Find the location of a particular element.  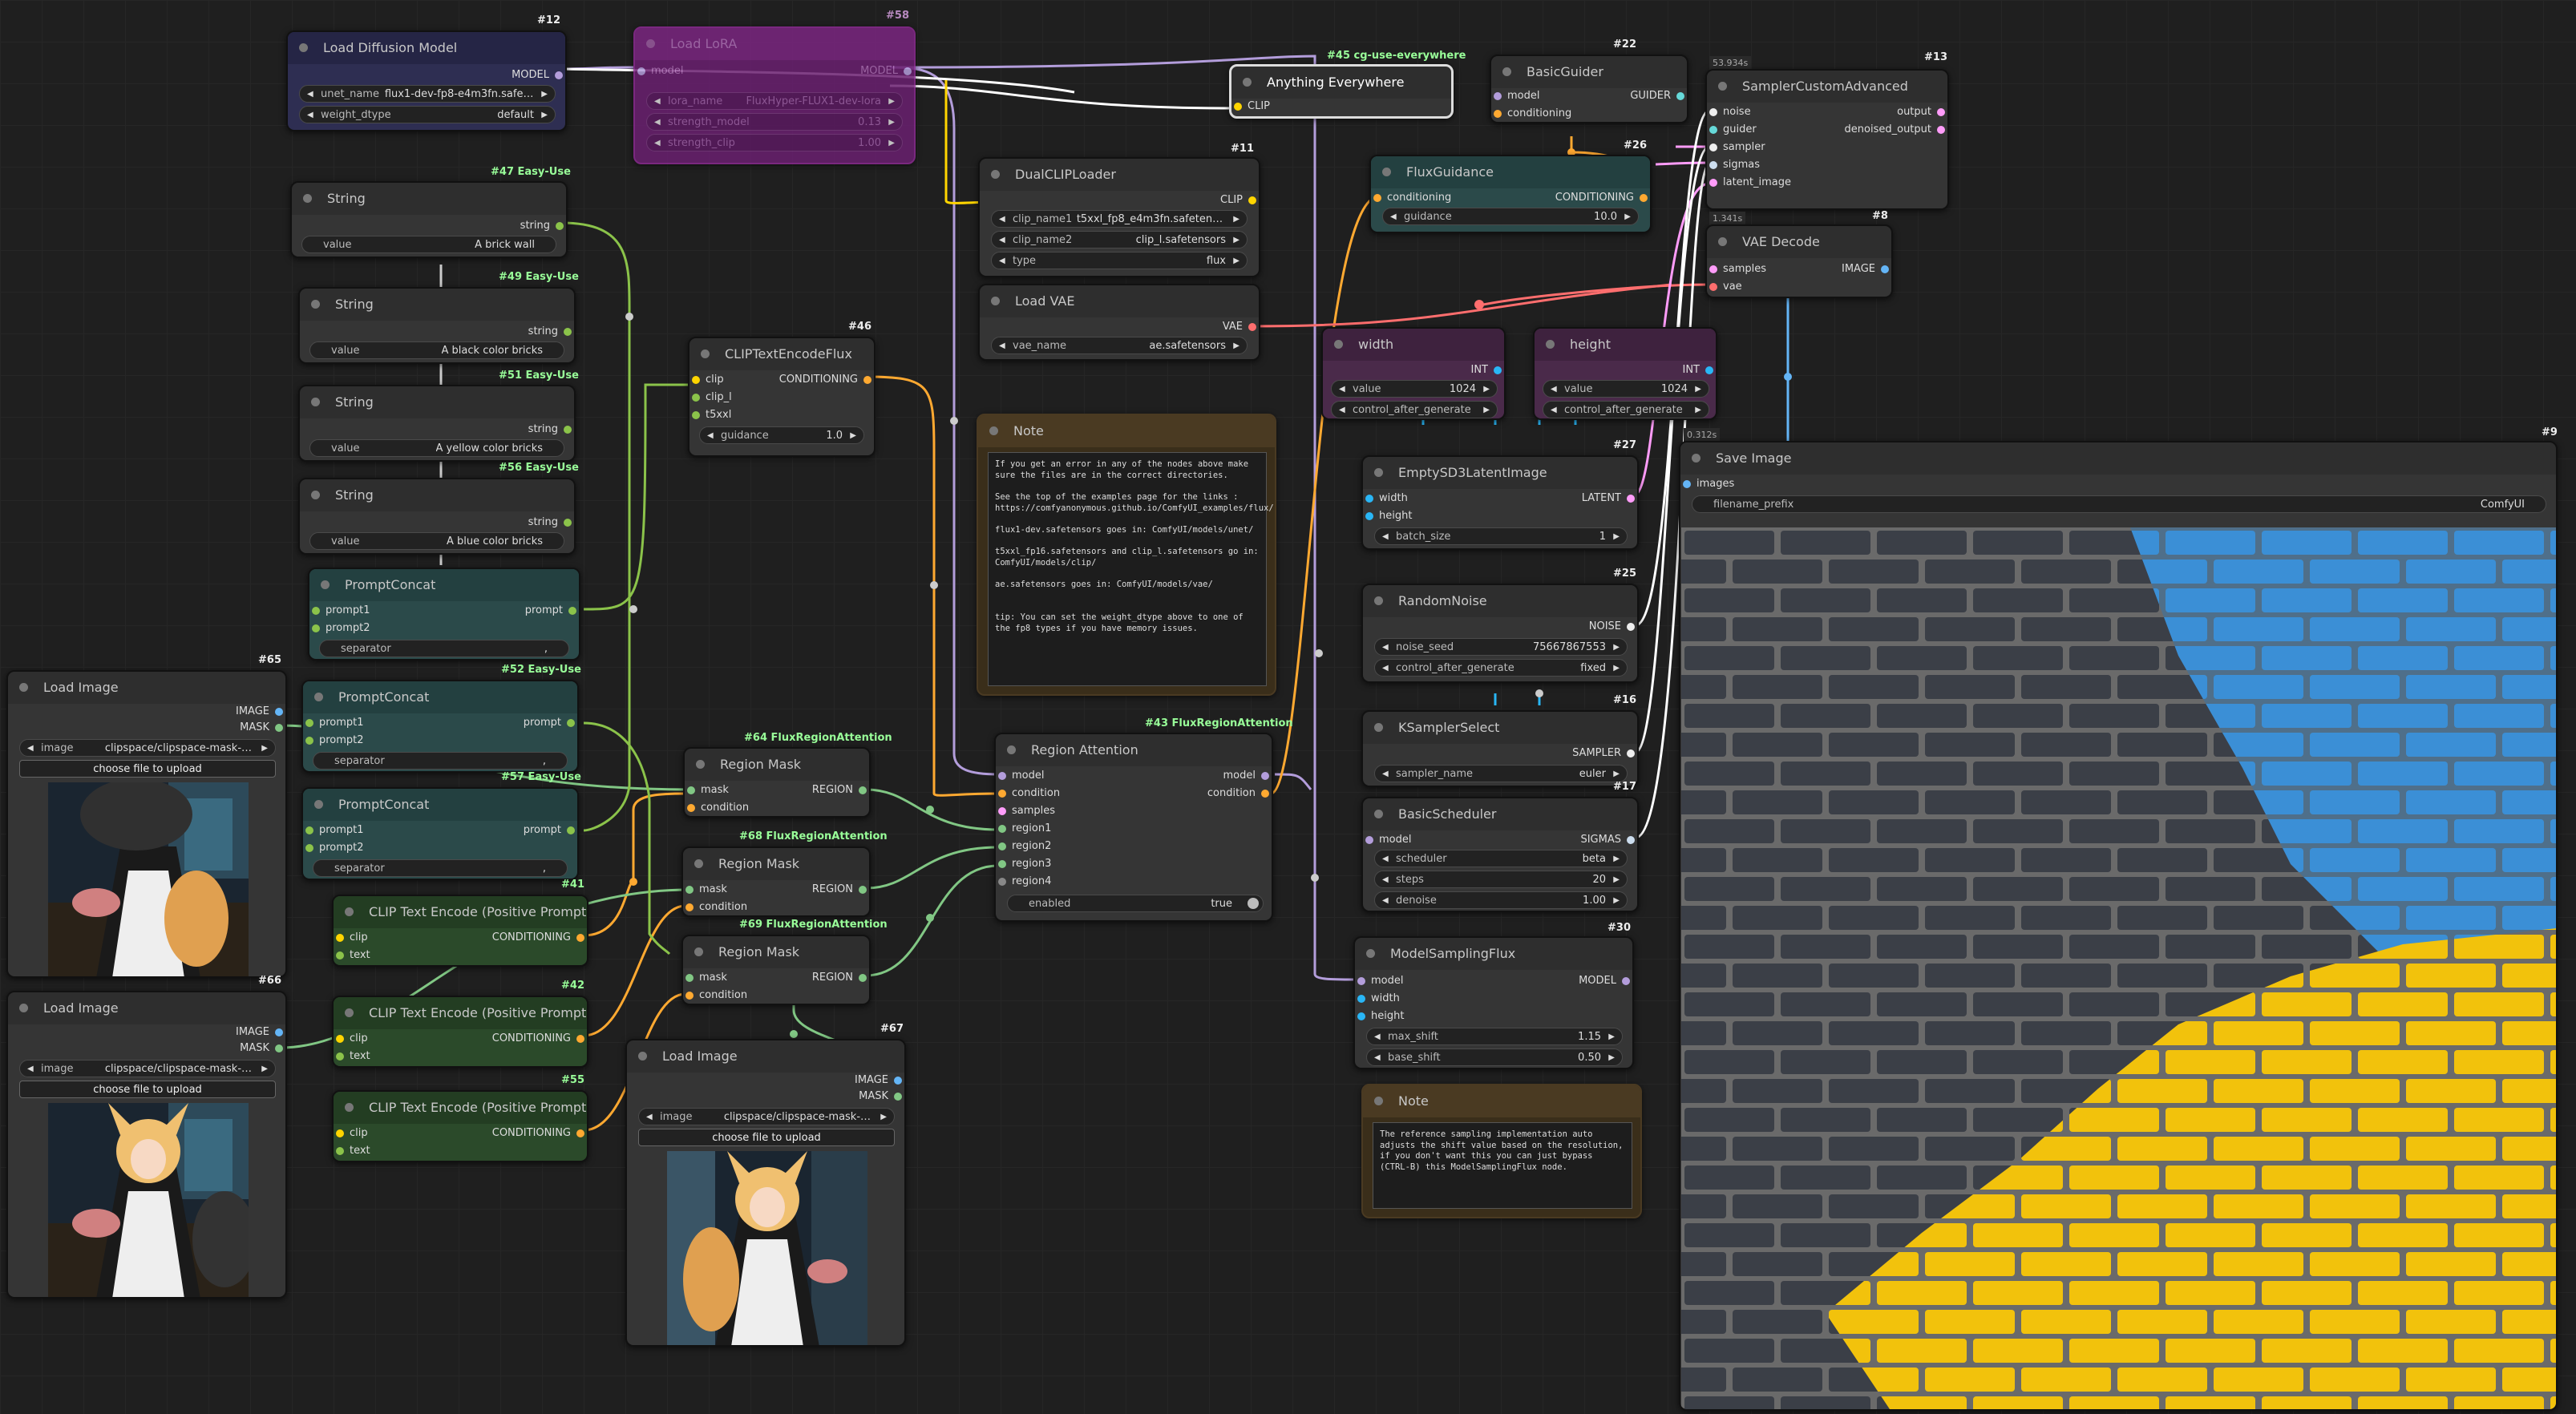

string-value-field: value A blue color bricks is located at coordinates (436, 541).